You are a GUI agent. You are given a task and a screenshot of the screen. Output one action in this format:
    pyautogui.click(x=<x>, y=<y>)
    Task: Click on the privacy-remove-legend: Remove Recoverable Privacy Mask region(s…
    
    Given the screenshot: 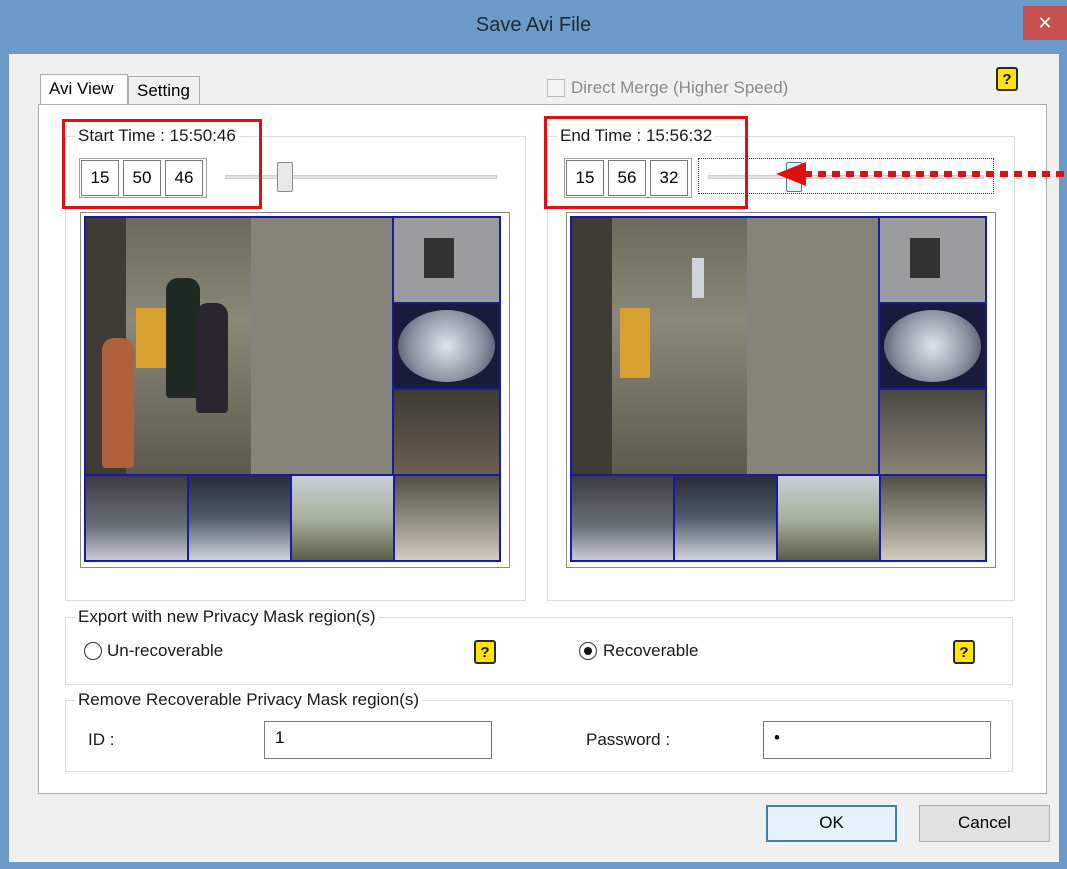 What is the action you would take?
    pyautogui.click(x=249, y=700)
    